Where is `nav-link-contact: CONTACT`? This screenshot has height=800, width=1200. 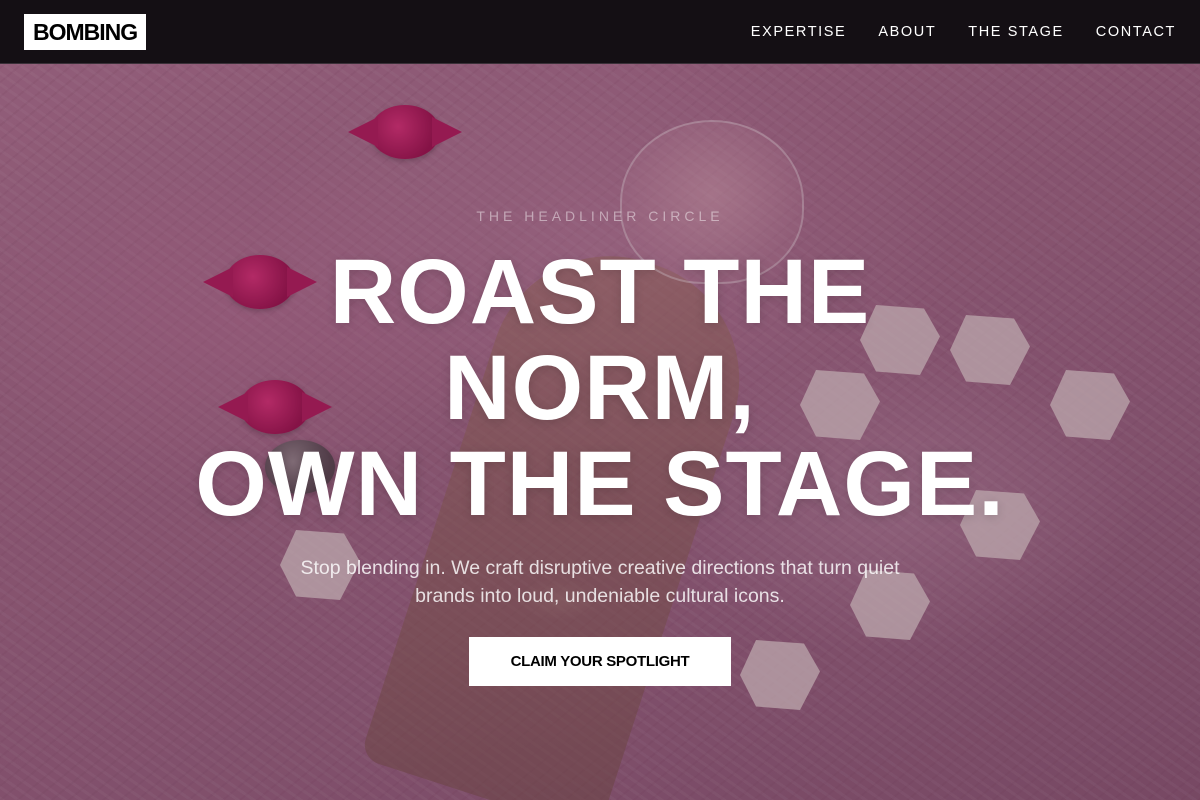
nav-link-contact: CONTACT is located at coordinates (1136, 32).